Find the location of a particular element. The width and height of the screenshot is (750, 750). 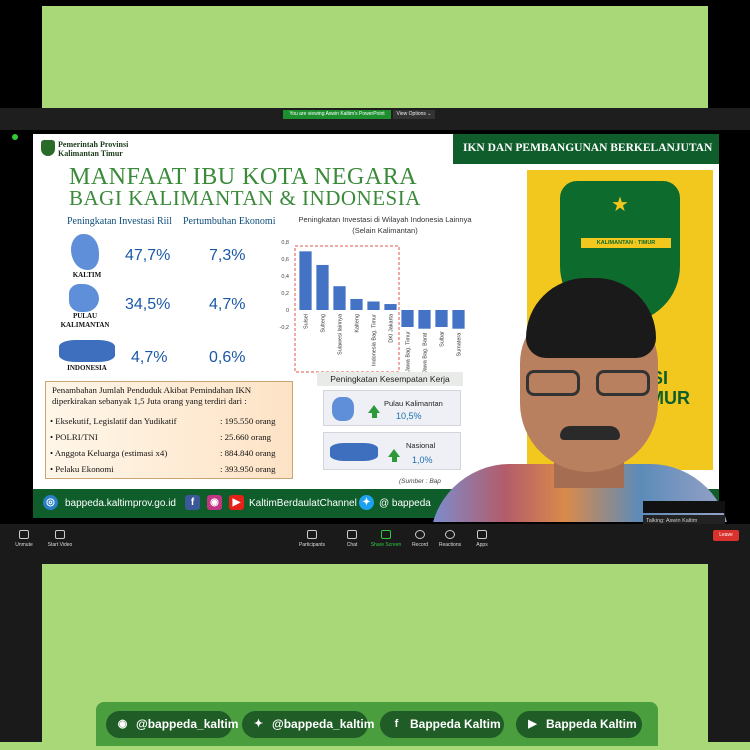

social-instagram-text: @bappeda_kaltim is located at coordinates (187, 724).